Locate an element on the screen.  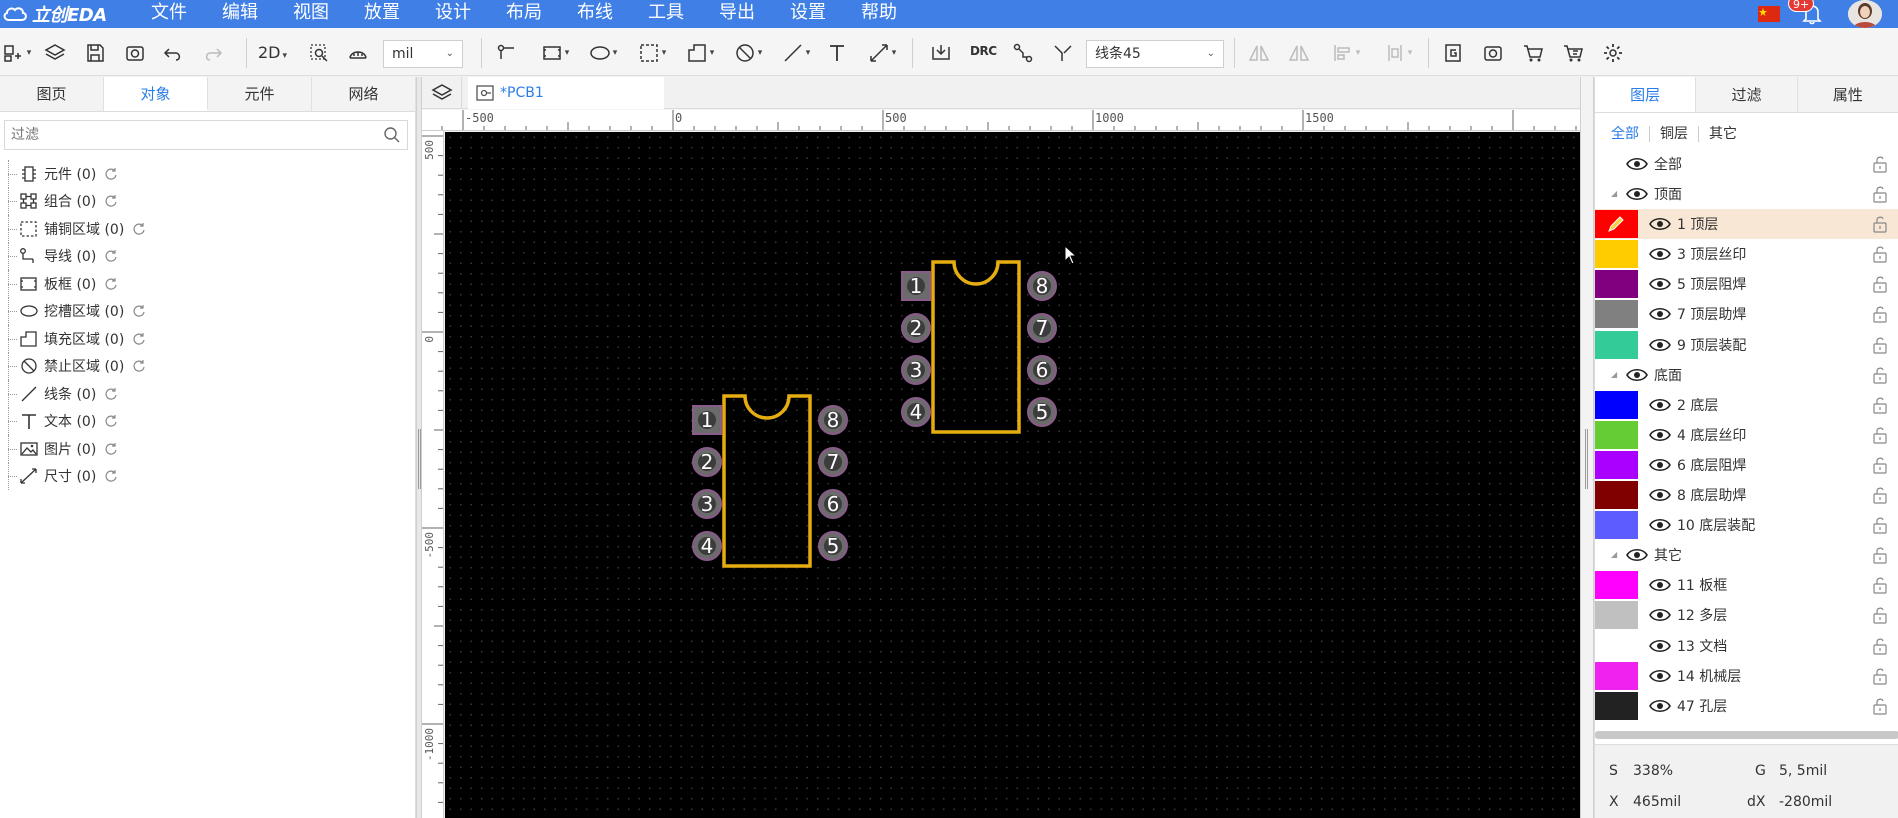
view-mode-dropdown: 2D ▾ is located at coordinates (272, 53).